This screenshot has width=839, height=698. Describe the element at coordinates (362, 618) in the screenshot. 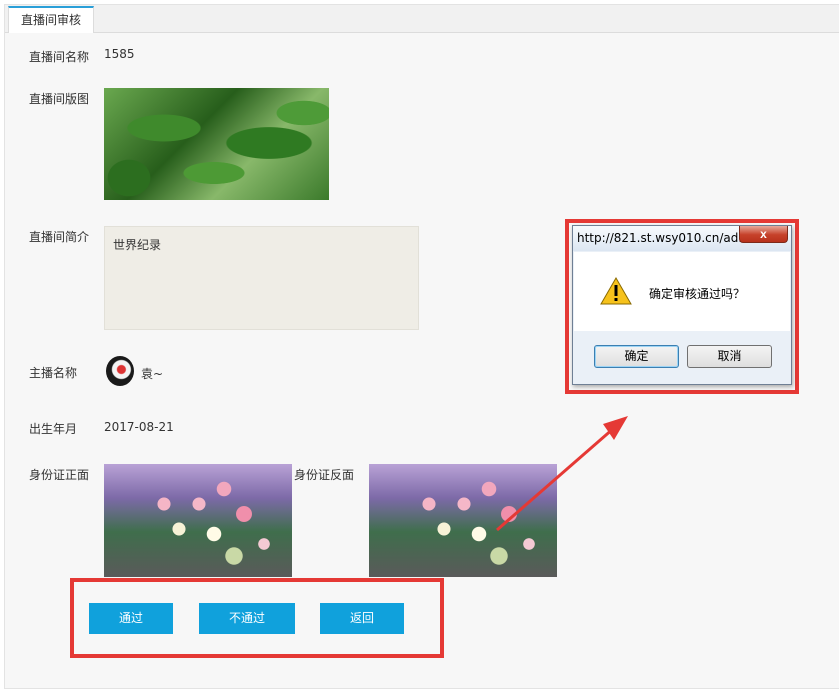

I see `back-button: 返回` at that location.